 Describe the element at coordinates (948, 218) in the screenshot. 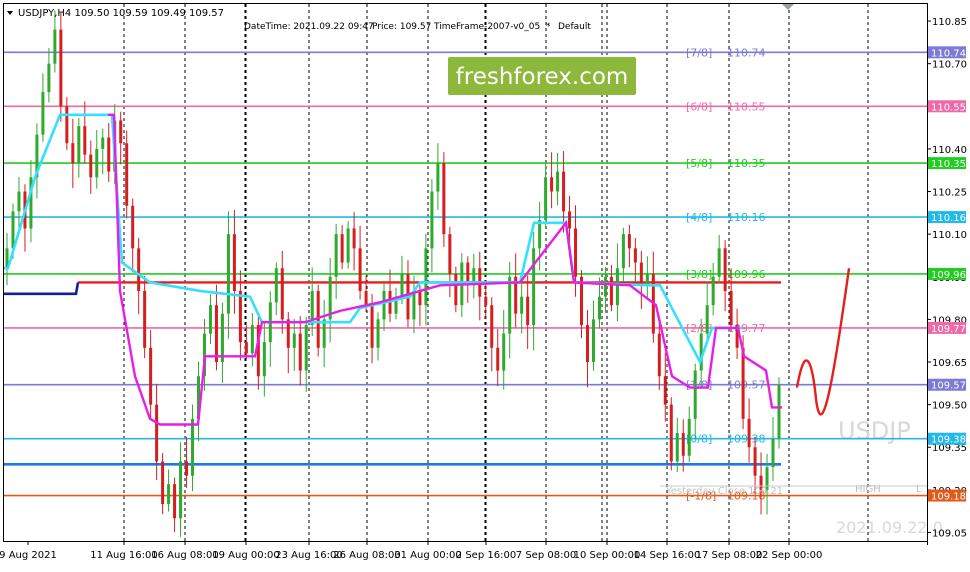

I see `price-level-tag-label: 110.16` at that location.